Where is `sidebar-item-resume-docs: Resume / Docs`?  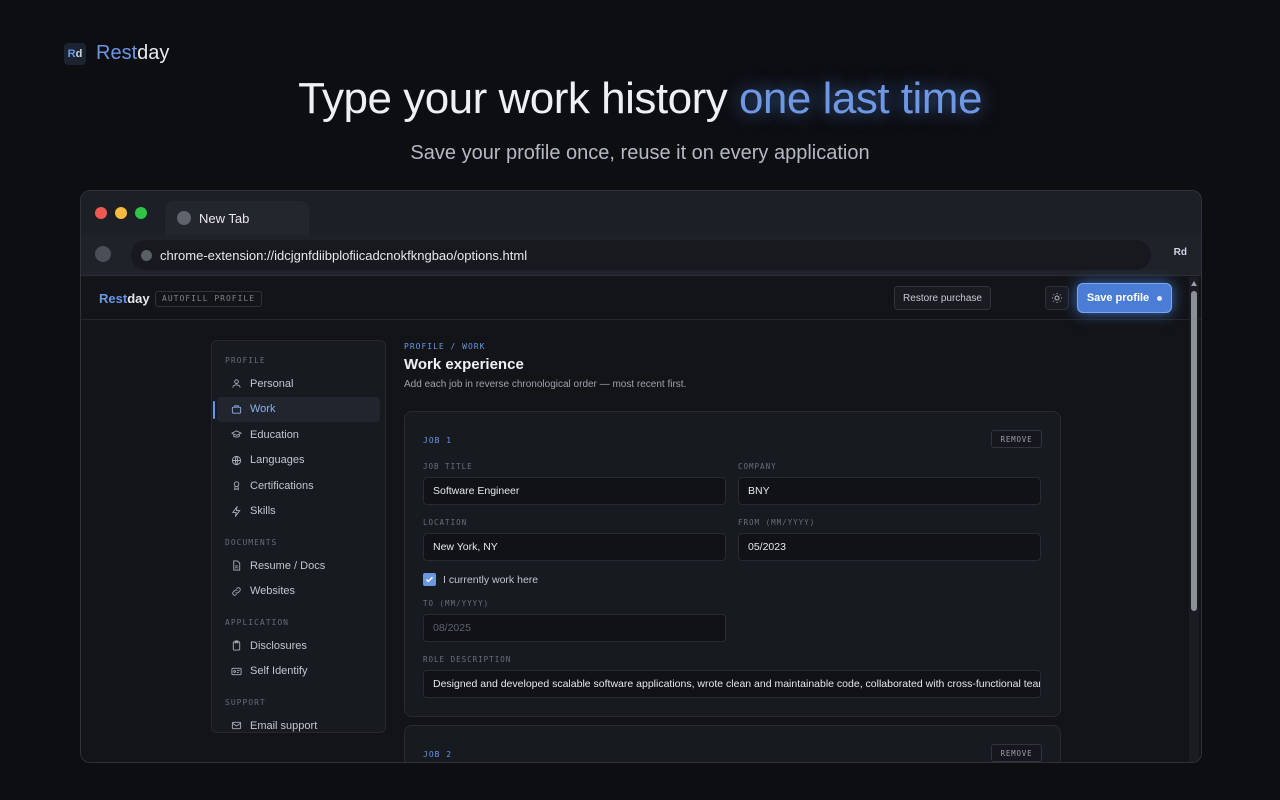
sidebar-item-resume-docs: Resume / Docs is located at coordinates (298, 566).